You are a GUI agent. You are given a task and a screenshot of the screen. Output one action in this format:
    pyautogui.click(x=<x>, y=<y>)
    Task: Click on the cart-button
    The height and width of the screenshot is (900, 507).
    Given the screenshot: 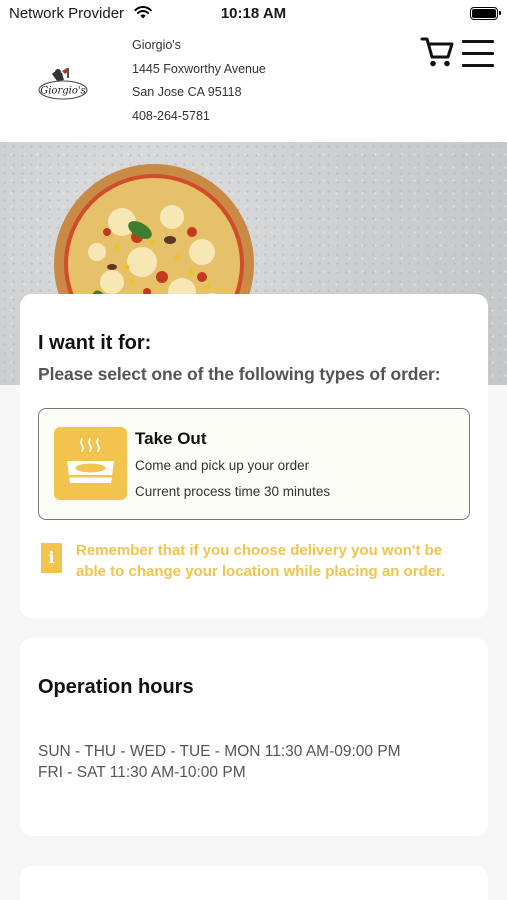 What is the action you would take?
    pyautogui.click(x=437, y=52)
    